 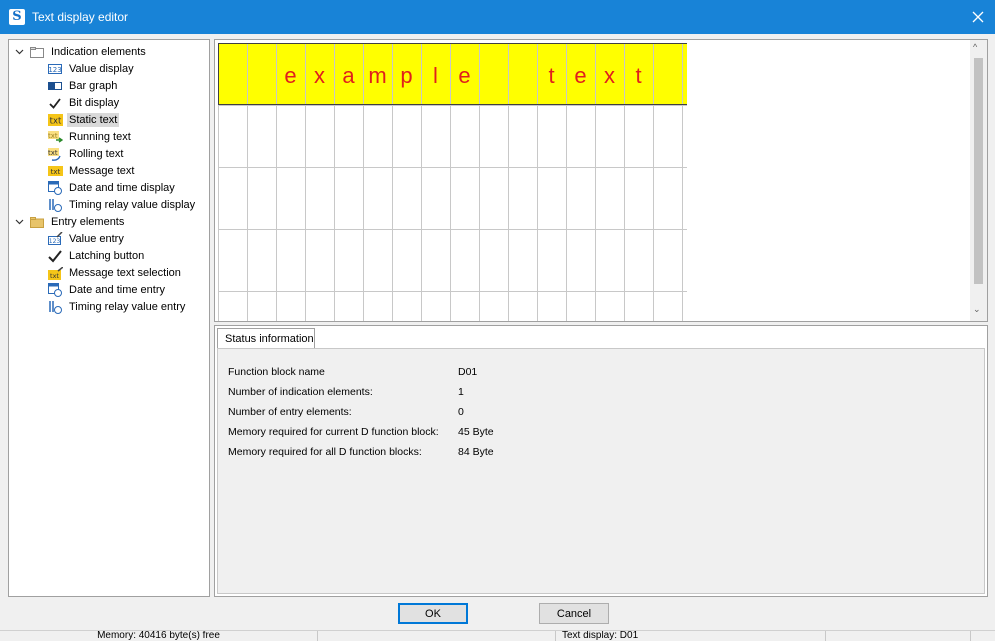 What do you see at coordinates (80, 17) in the screenshot?
I see `window-title: Text display editor` at bounding box center [80, 17].